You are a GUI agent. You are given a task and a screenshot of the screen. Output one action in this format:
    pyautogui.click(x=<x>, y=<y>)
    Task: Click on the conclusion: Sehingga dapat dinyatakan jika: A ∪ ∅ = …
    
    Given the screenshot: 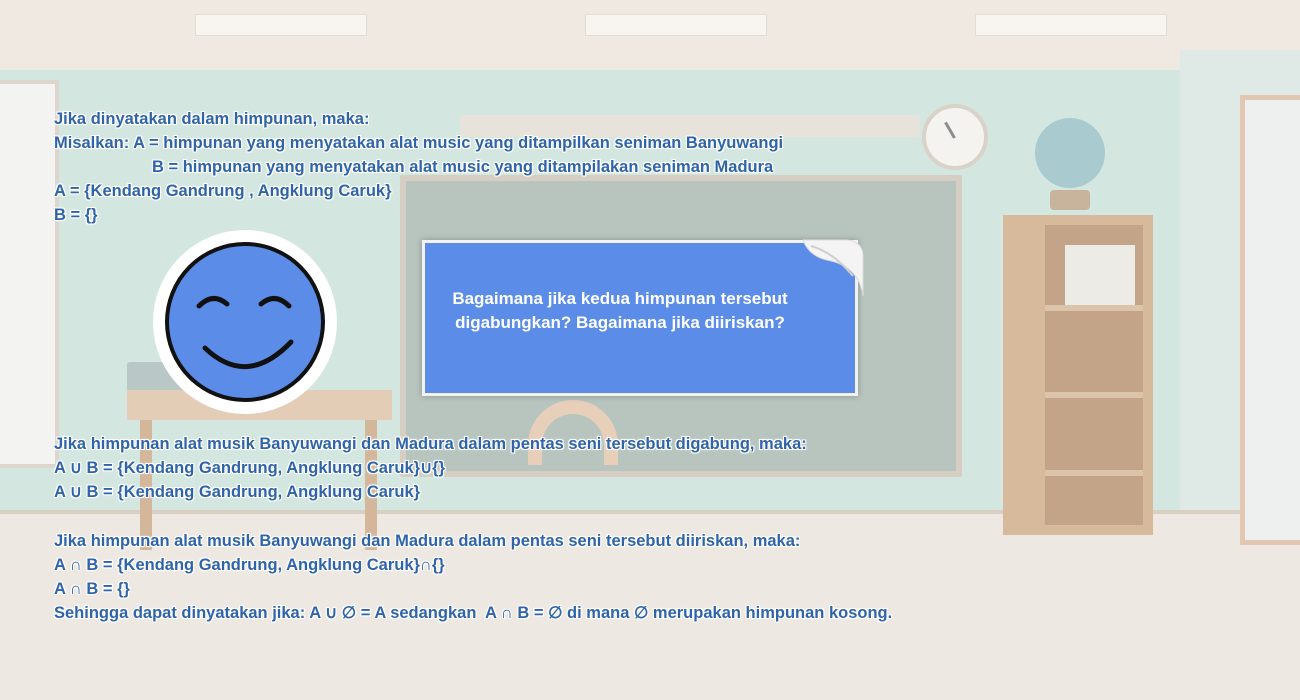 What is the action you would take?
    pyautogui.click(x=473, y=613)
    